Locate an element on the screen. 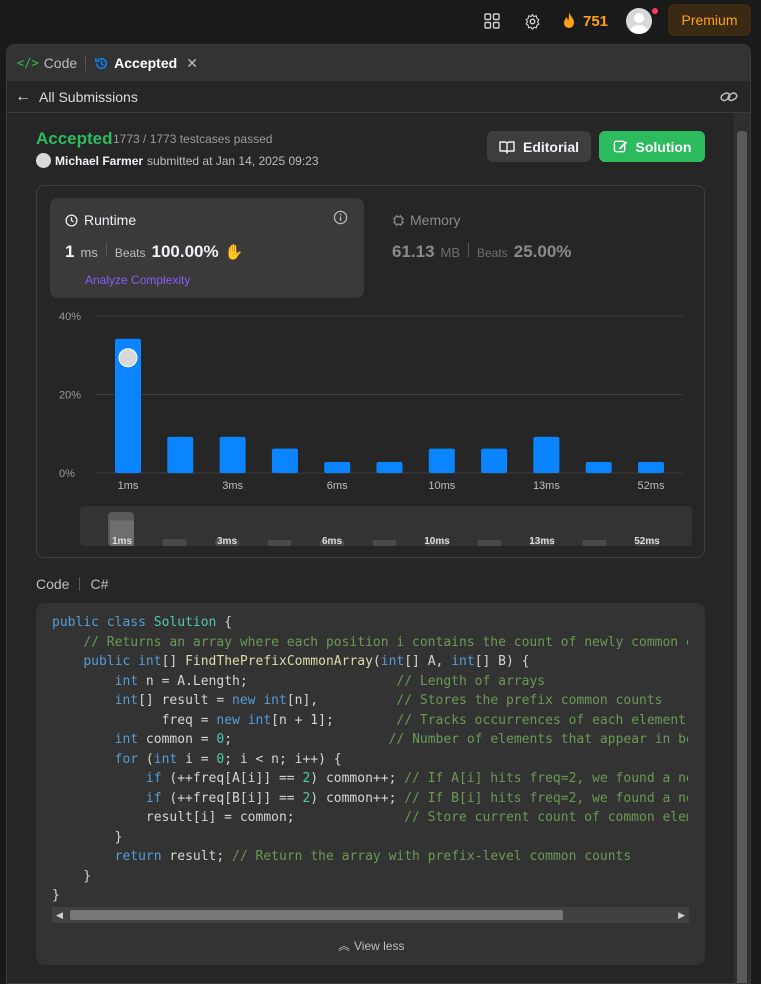  memory-value-row: 61.13 MB Beats 25.00% is located at coordinates (481, 252).